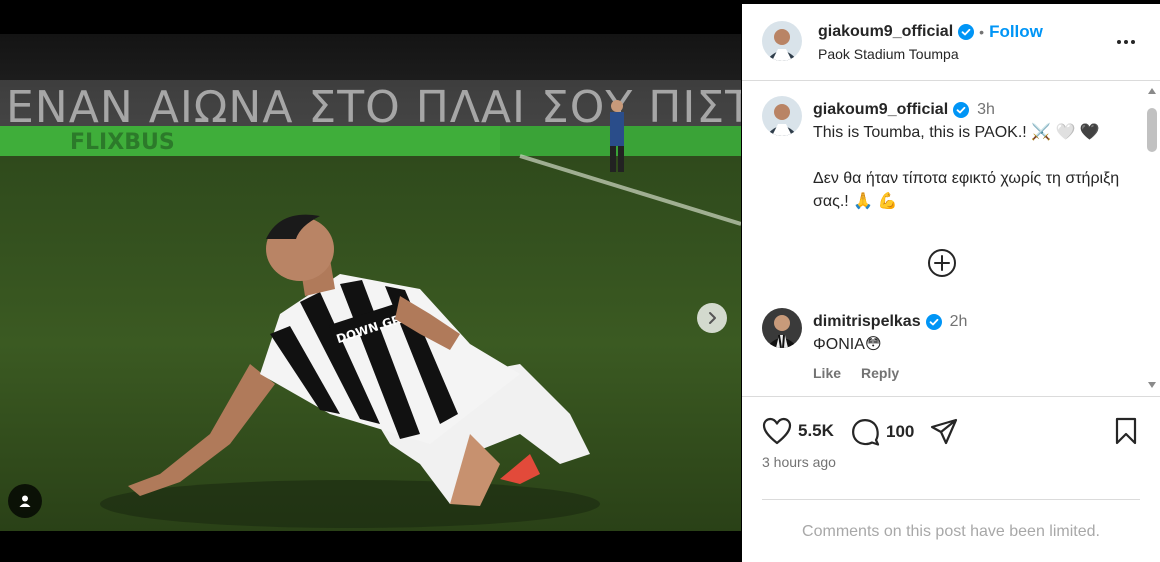 The height and width of the screenshot is (562, 1160). I want to click on user-icon, so click(25, 501).